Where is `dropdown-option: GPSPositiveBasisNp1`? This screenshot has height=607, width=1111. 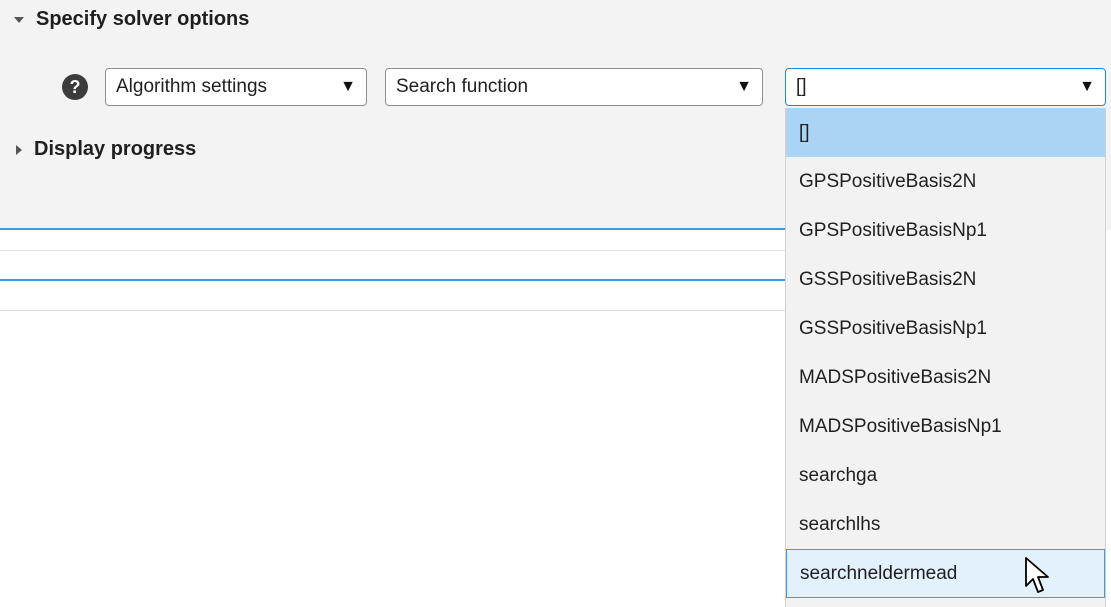 dropdown-option: GPSPositiveBasisNp1 is located at coordinates (945, 230).